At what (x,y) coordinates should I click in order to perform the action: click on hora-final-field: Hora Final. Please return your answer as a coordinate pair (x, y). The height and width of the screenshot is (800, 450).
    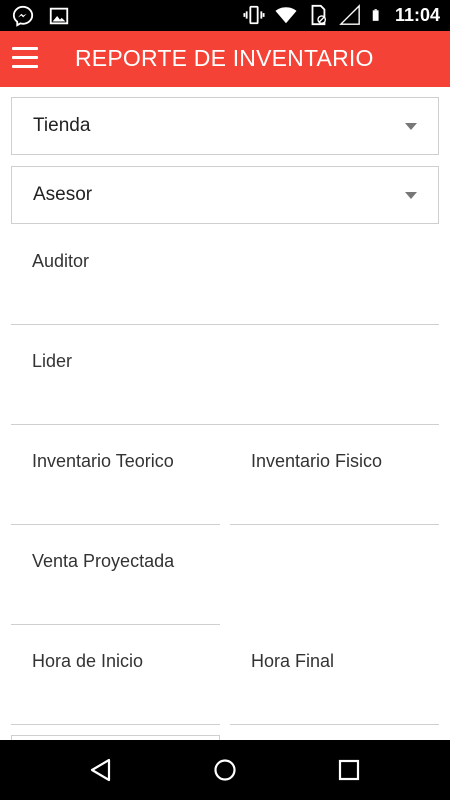
    Looking at the image, I should click on (334, 675).